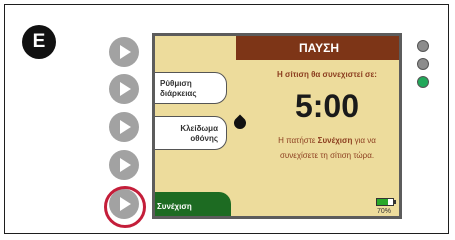 The height and width of the screenshot is (240, 455). I want to click on resume-message: Η σίτιση θα συνεχιστεί σε:, so click(327, 74).